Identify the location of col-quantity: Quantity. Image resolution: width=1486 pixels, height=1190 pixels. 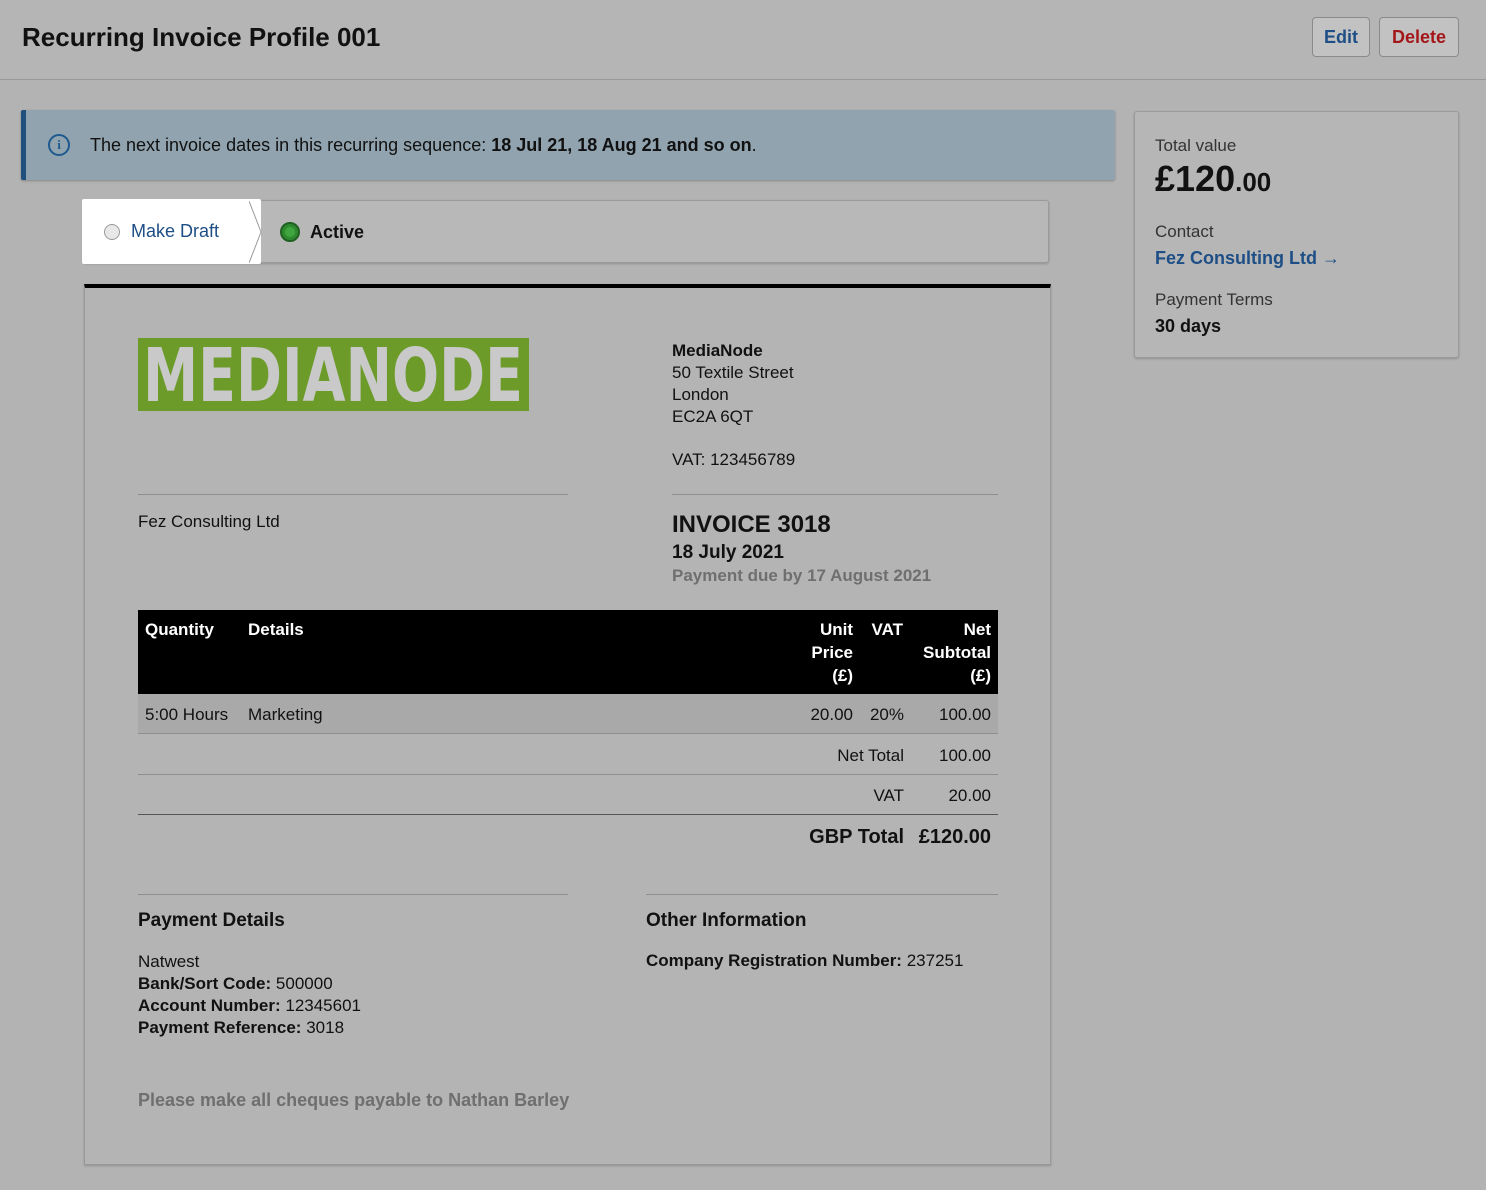
(179, 629).